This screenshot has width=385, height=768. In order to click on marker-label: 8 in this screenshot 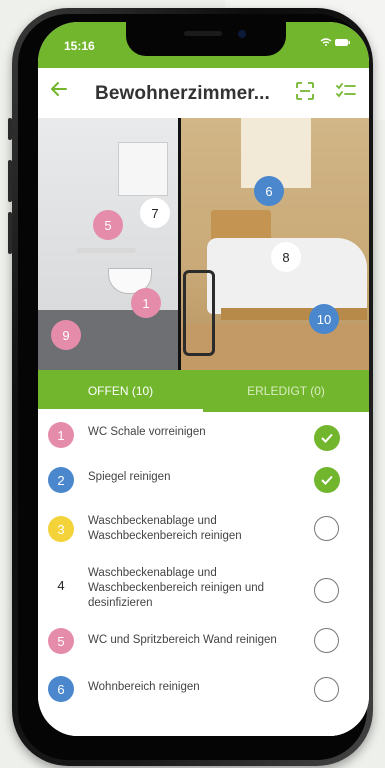, I will do `click(286, 257)`.